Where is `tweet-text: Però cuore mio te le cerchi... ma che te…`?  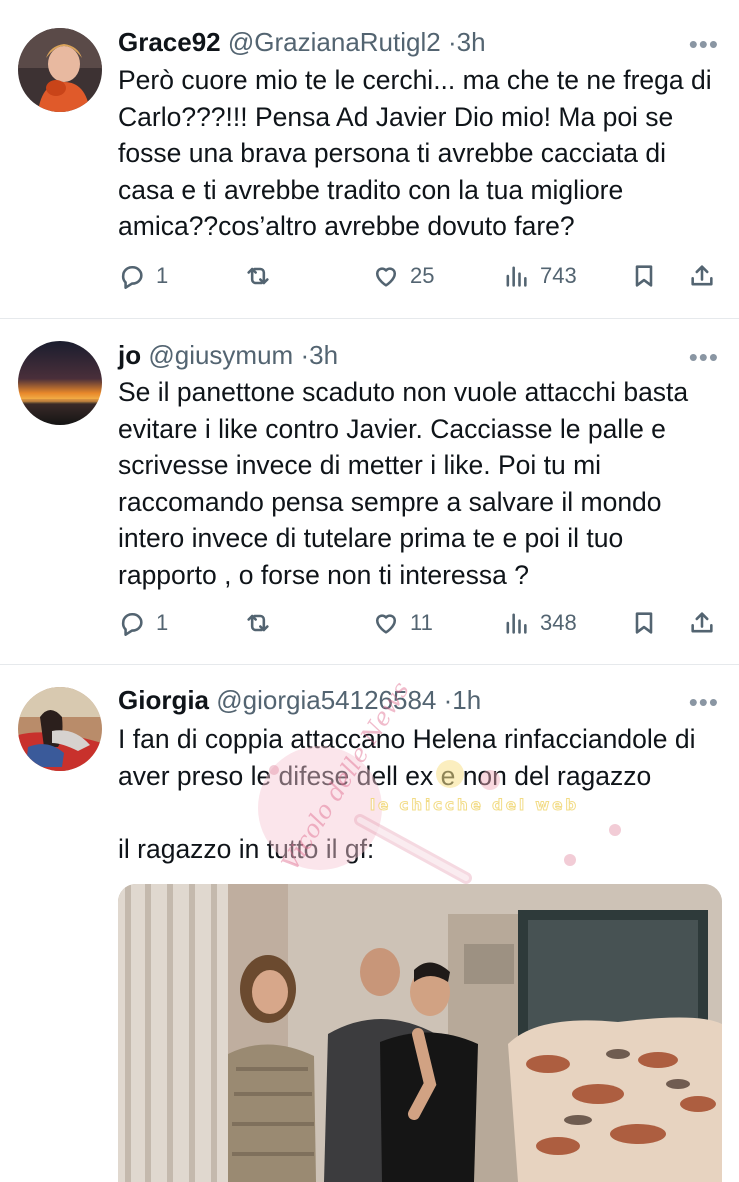
tweet-text: Però cuore mio te le cerchi... ma che te… is located at coordinates (418, 153).